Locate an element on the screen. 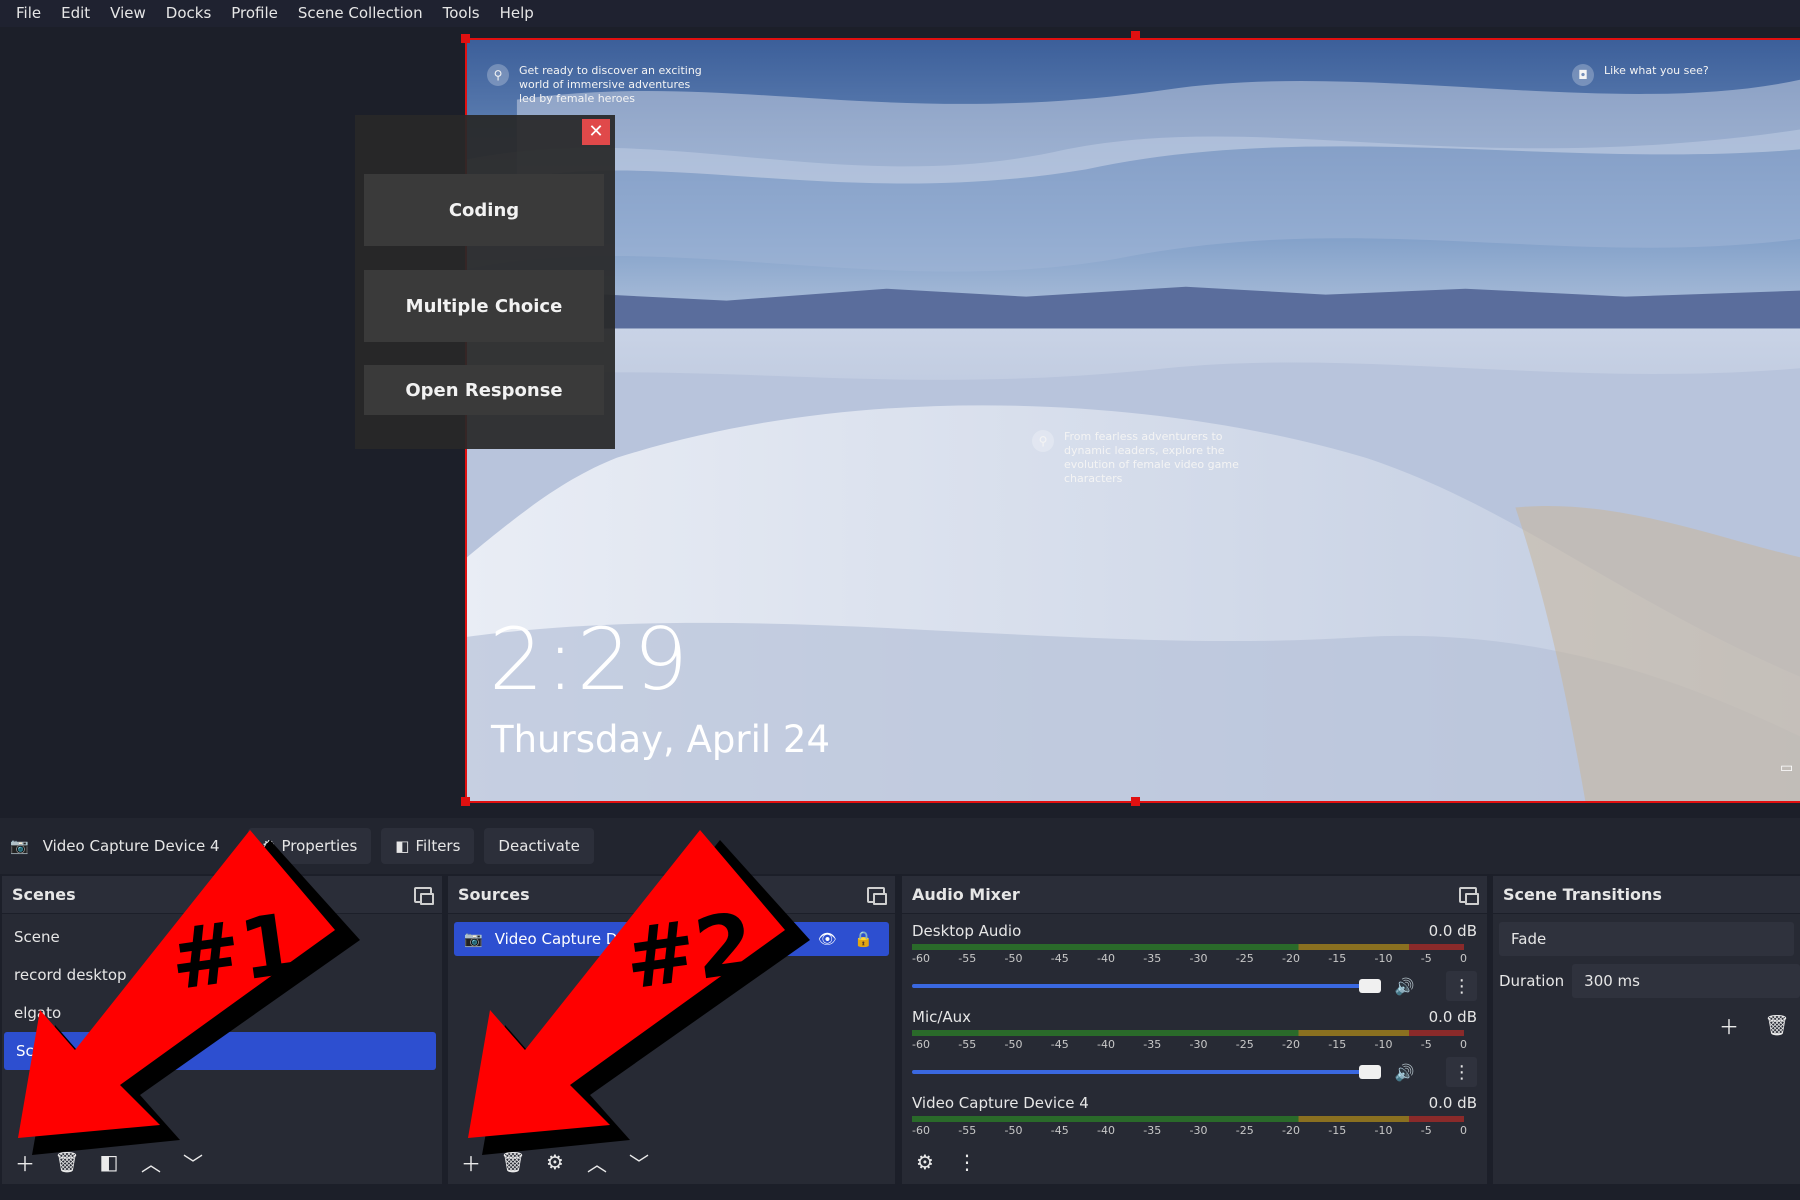 The width and height of the screenshot is (1800, 1200). meter-tick: -25 is located at coordinates (1244, 958).